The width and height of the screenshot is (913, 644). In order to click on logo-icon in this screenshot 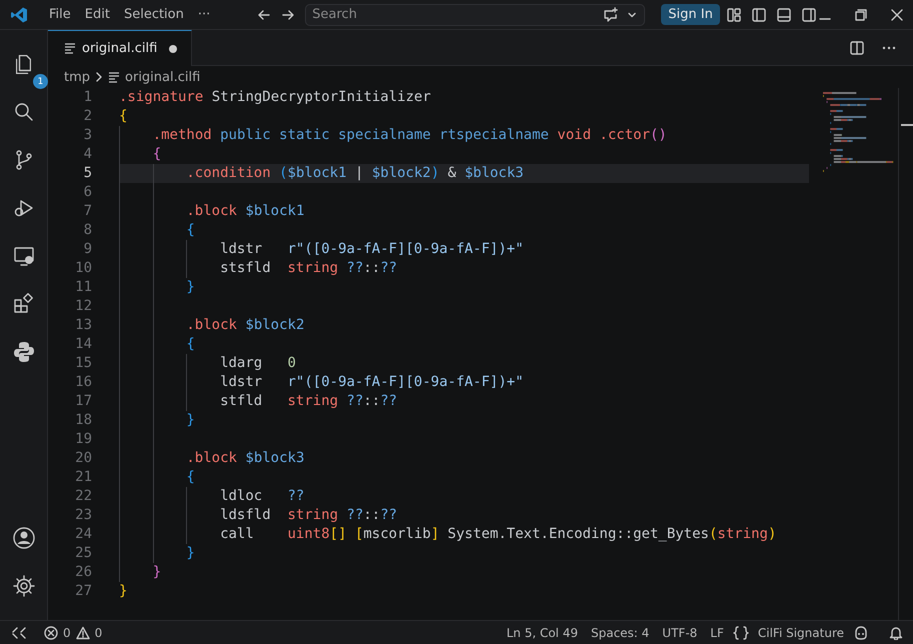, I will do `click(19, 15)`.